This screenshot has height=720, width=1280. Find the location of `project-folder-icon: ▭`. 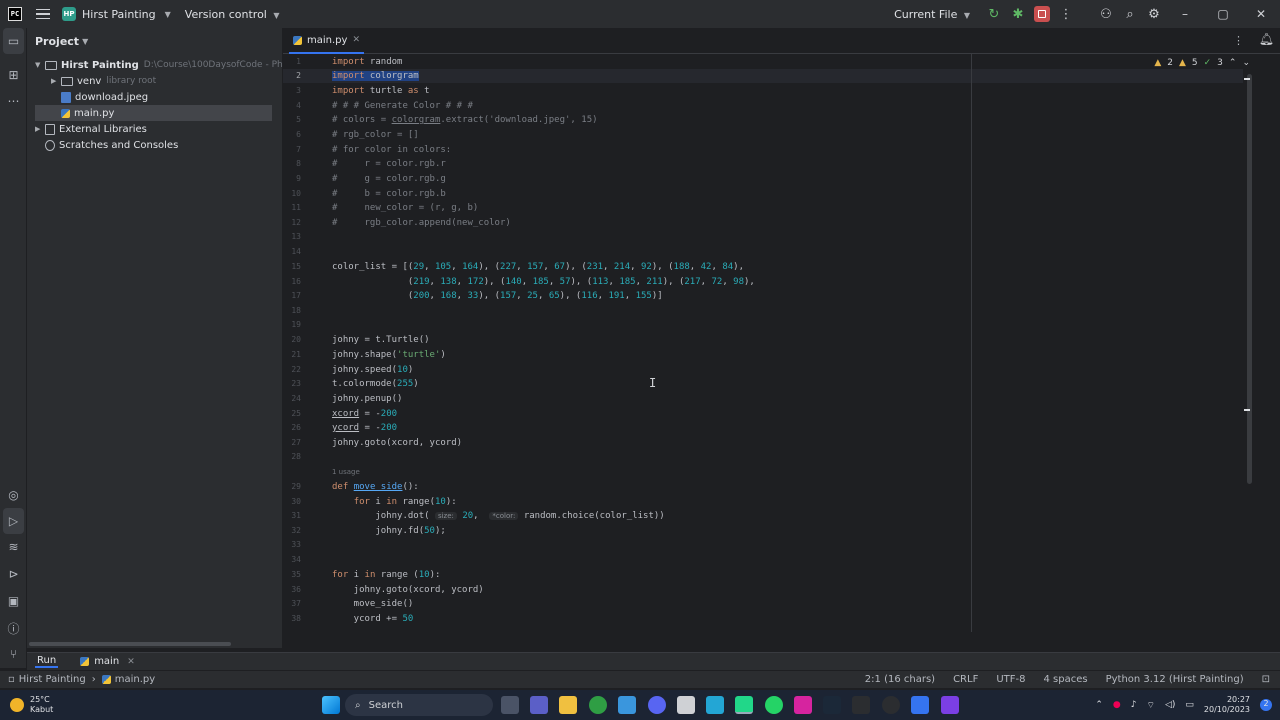

project-folder-icon: ▭ is located at coordinates (13, 41).